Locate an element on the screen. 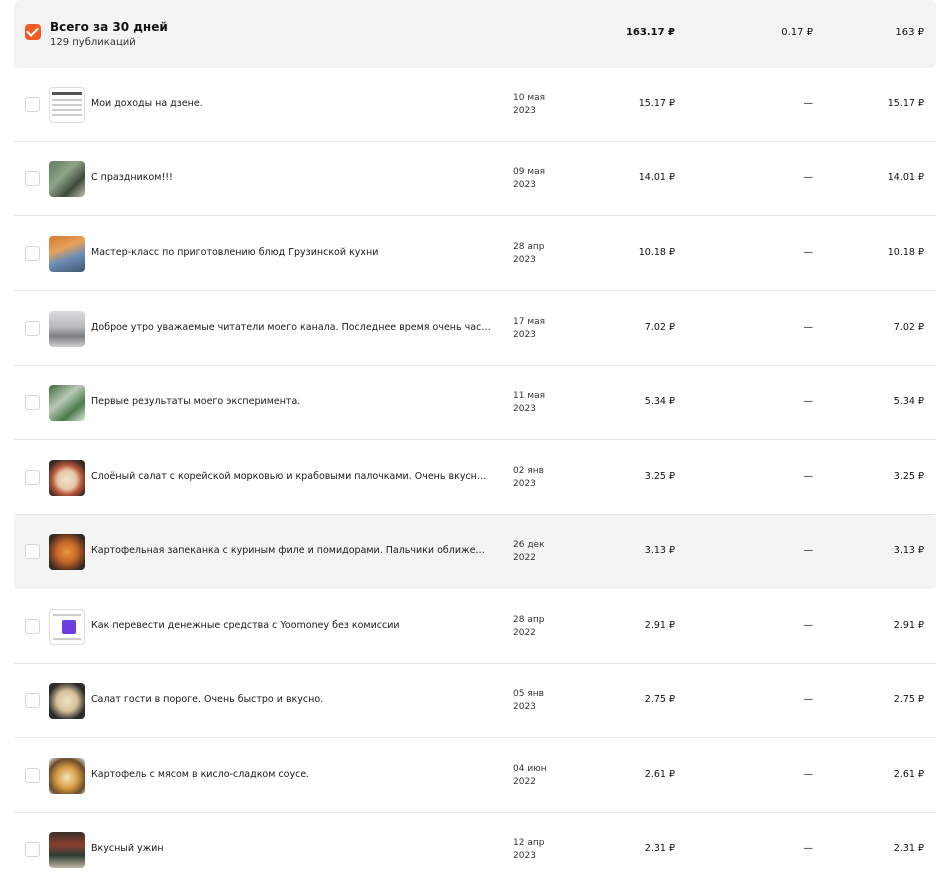 Image resolution: width=946 pixels, height=887 pixels. third-value: 10.18 ₽ is located at coordinates (905, 252).